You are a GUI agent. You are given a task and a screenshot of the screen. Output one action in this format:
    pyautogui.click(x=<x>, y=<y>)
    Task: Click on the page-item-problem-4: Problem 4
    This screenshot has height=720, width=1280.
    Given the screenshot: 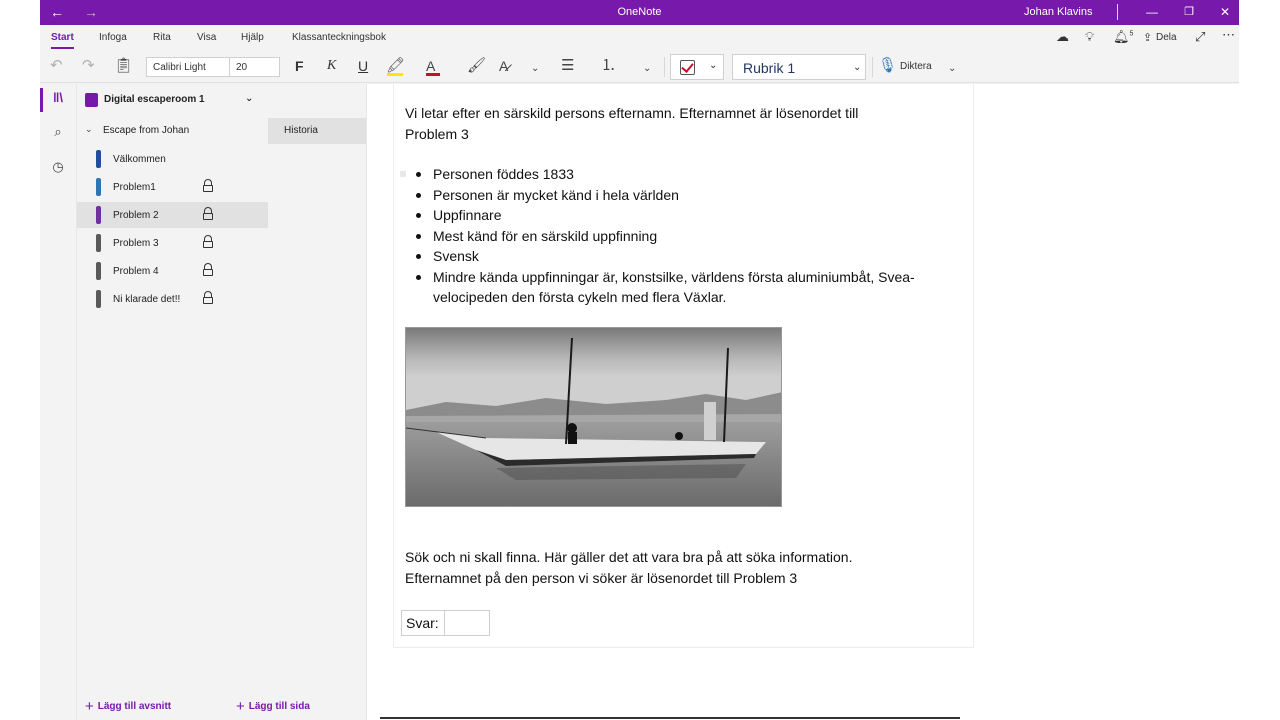 What is the action you would take?
    pyautogui.click(x=172, y=271)
    